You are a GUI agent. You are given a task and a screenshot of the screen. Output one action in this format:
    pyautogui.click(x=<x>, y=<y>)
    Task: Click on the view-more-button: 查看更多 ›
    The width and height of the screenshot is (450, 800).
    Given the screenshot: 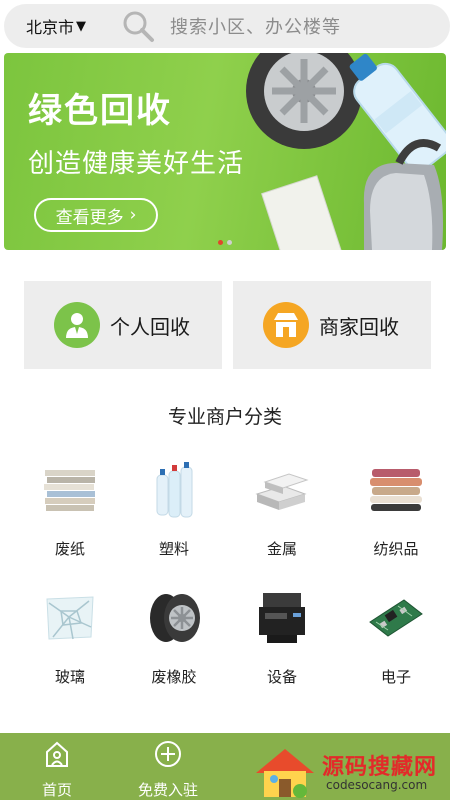 What is the action you would take?
    pyautogui.click(x=96, y=215)
    